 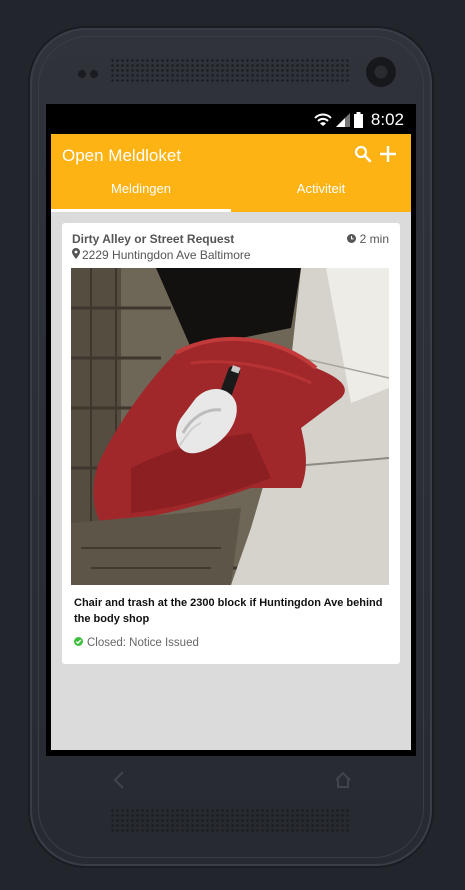 I want to click on search-icon, so click(x=363, y=156).